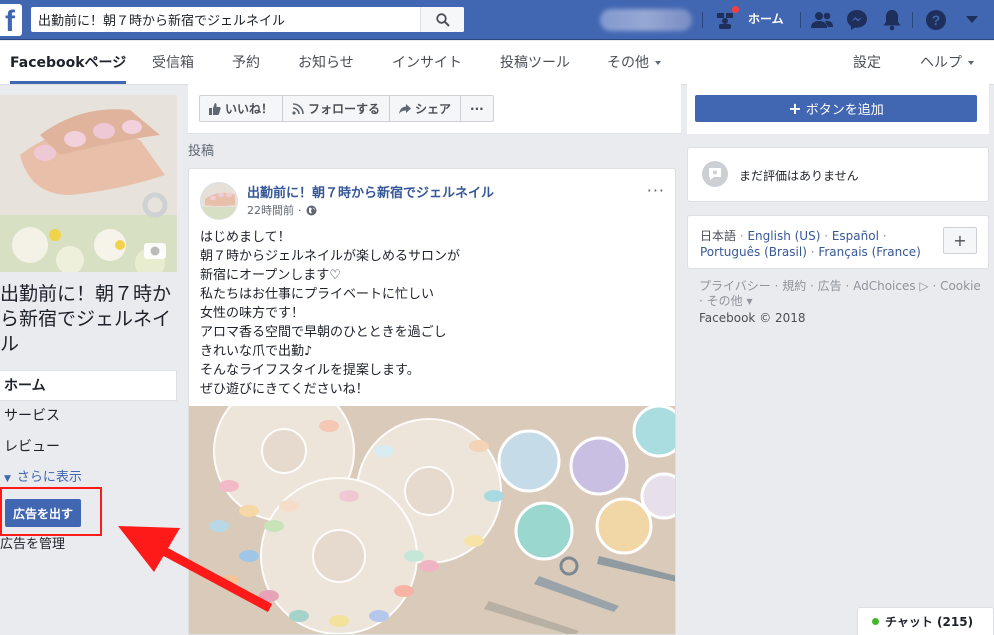  I want to click on follow-button: フォローする, so click(337, 108).